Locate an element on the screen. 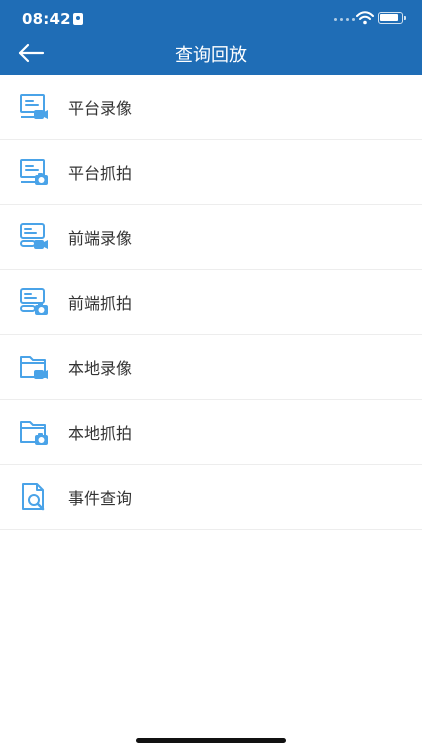 This screenshot has height=750, width=422. menu-item-label: 本地录像 is located at coordinates (100, 368).